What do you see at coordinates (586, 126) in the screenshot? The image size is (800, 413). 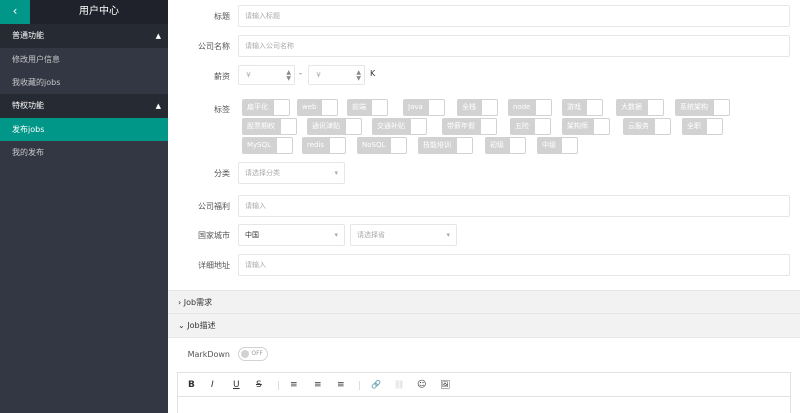 I see `tag-checkbox: 架构师` at bounding box center [586, 126].